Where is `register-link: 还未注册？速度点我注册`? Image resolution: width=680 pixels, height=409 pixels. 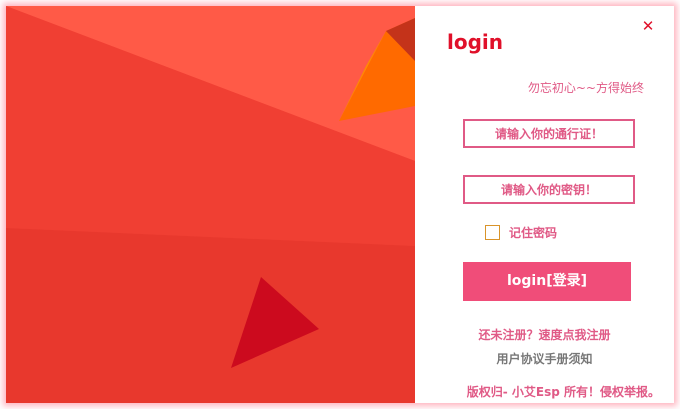
register-link: 还未注册？速度点我注册 is located at coordinates (544, 334).